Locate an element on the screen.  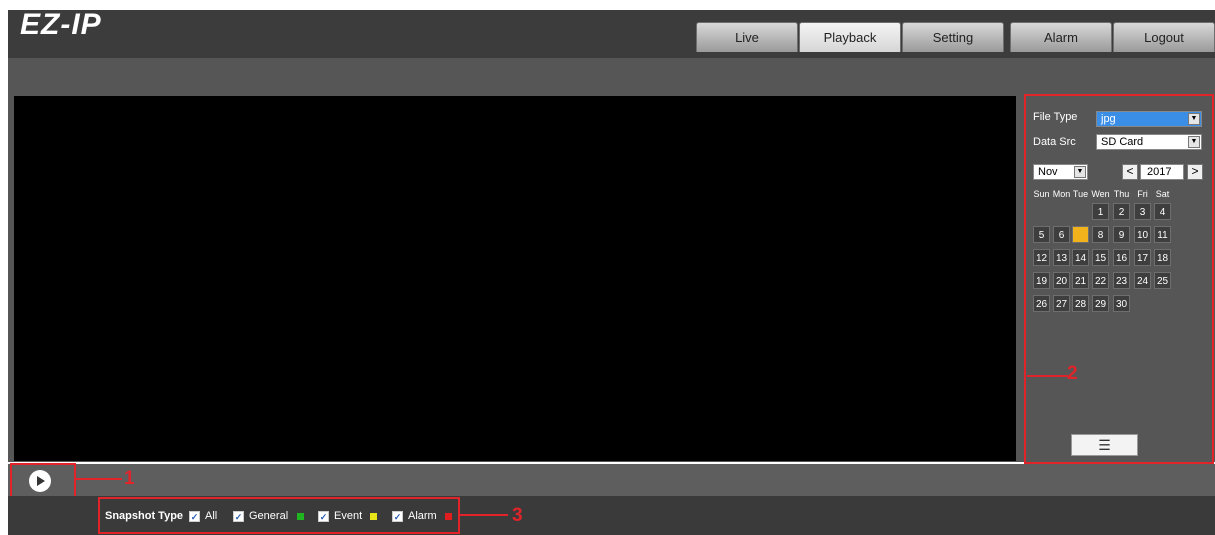
calendar-day: 19 is located at coordinates (1041, 280).